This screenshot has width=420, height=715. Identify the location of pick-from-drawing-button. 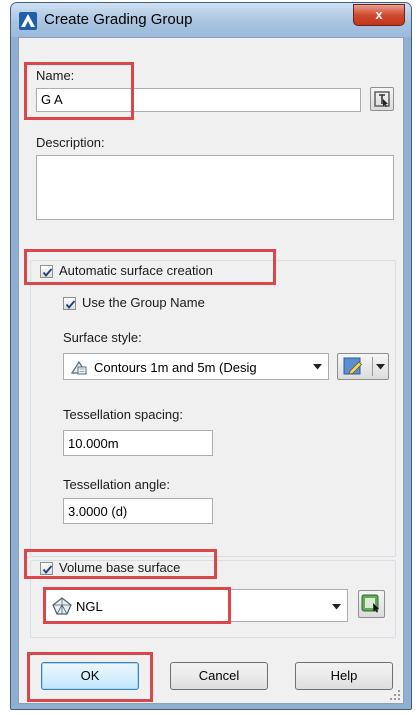
(382, 99).